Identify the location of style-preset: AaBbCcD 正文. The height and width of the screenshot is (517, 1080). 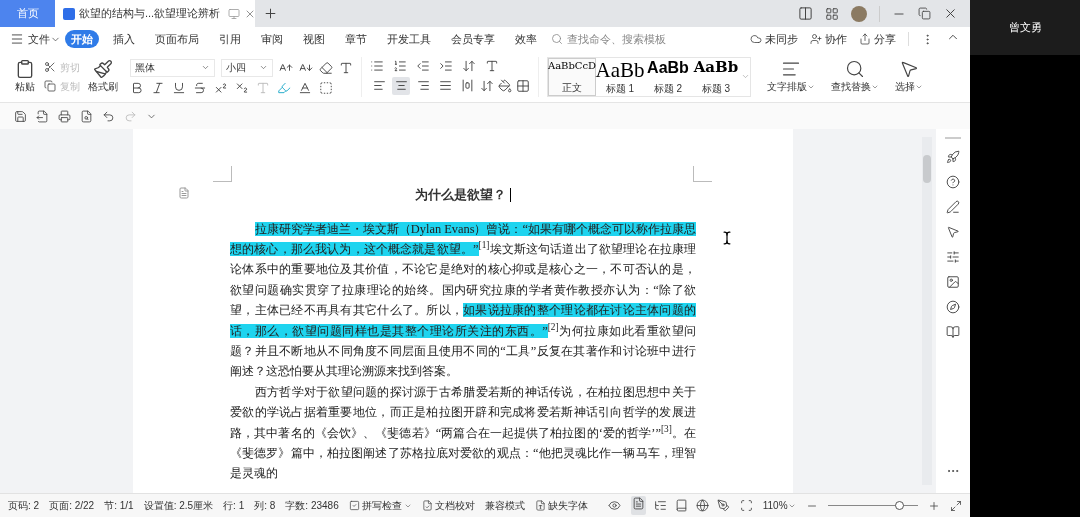
(572, 76).